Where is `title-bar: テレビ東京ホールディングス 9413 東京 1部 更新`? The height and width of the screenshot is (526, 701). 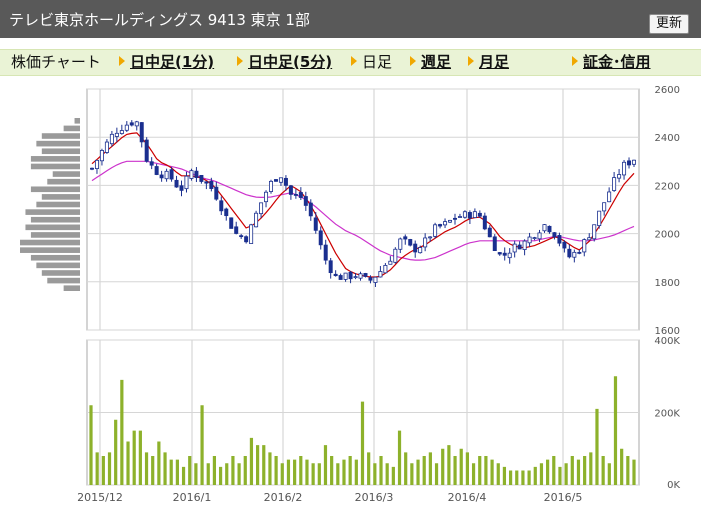 title-bar: テレビ東京ホールディングス 9413 東京 1部 更新 is located at coordinates (350, 19).